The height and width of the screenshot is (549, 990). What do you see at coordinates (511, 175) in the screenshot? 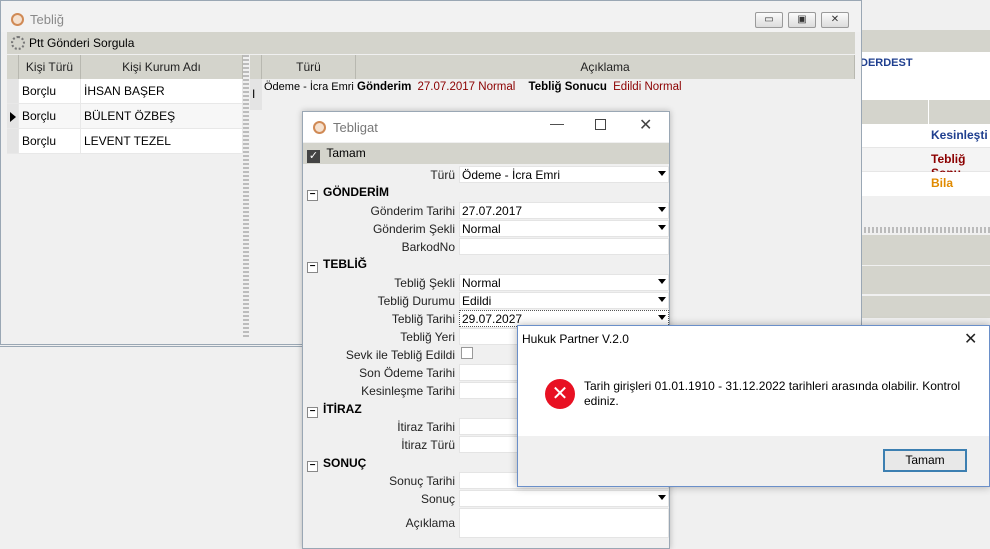
I see `turu-value: Ödeme - İcra Emri` at bounding box center [511, 175].